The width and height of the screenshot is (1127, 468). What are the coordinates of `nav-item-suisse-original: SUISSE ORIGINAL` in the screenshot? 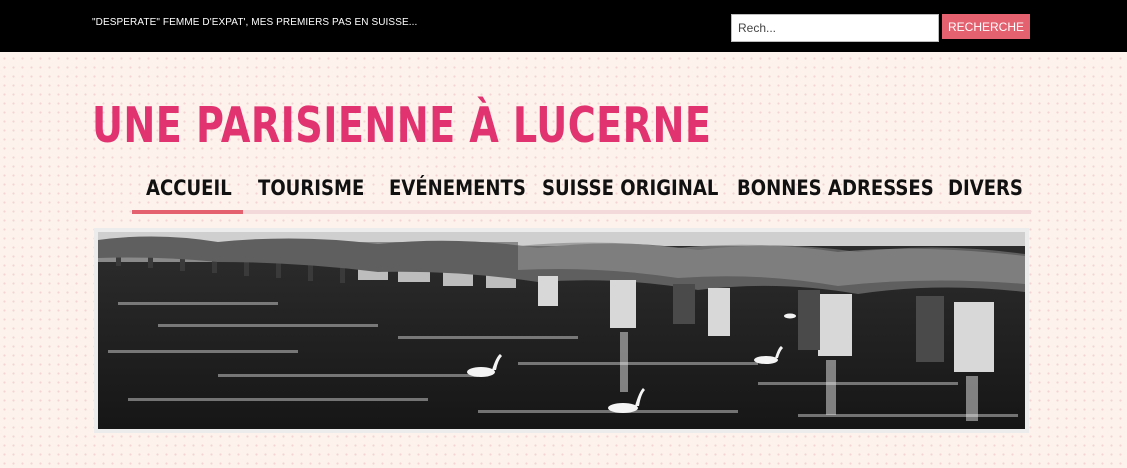 It's located at (644, 191).